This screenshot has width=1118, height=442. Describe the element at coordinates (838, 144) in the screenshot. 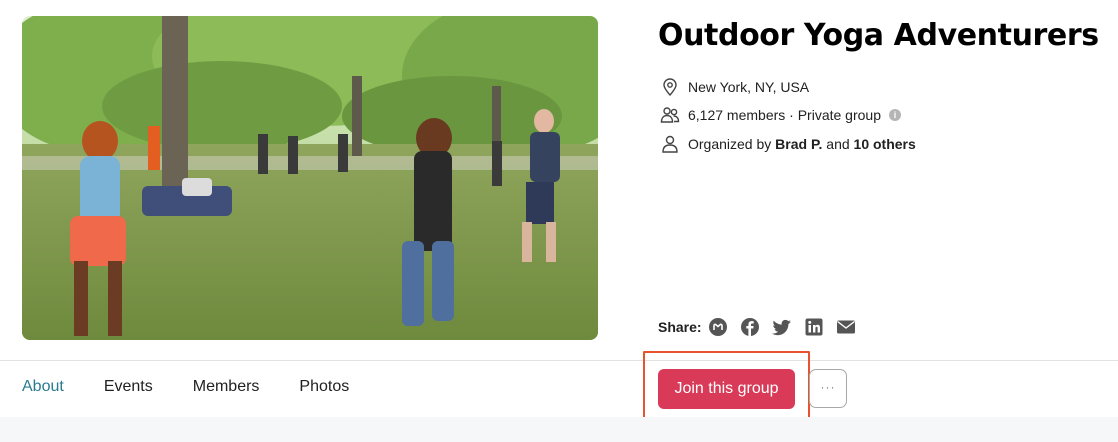

I see `organizer-and: and` at that location.